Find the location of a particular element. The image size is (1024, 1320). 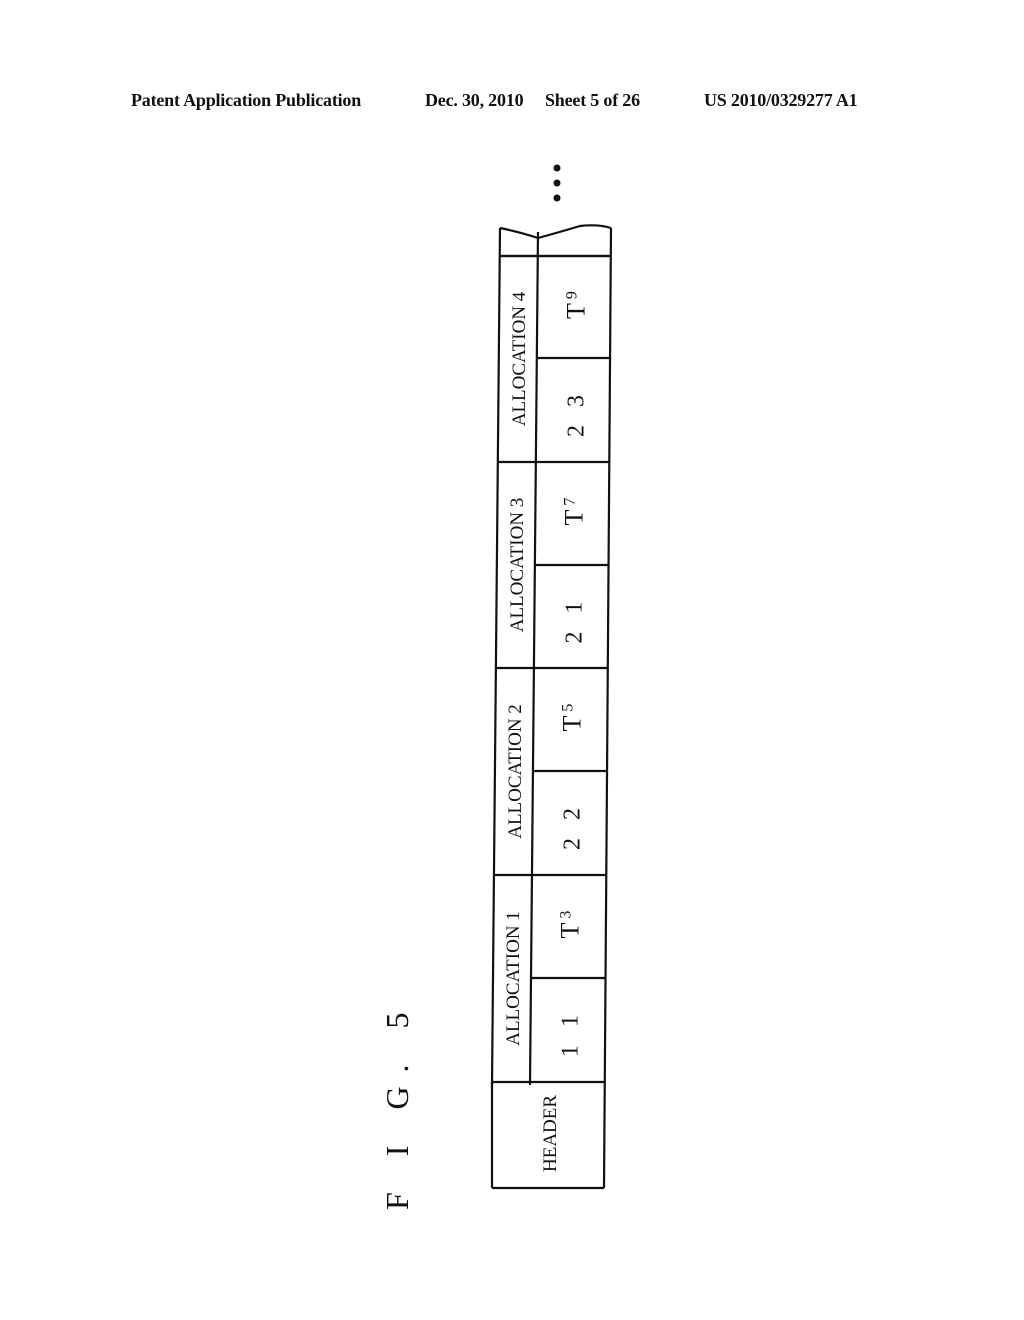

time-slot-subscript: 5 is located at coordinates (567, 708).